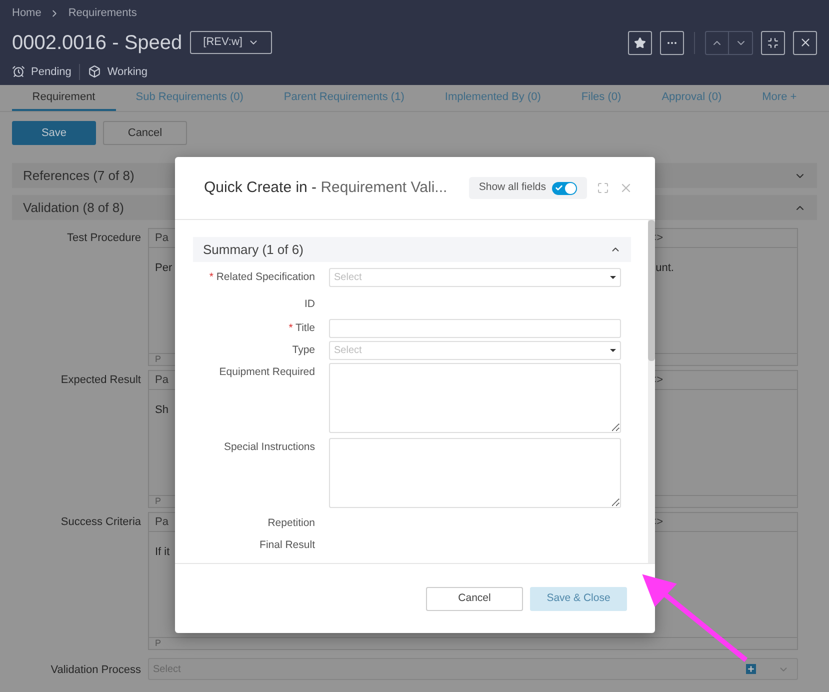  Describe the element at coordinates (302, 328) in the screenshot. I see `field-label: * Title` at that location.